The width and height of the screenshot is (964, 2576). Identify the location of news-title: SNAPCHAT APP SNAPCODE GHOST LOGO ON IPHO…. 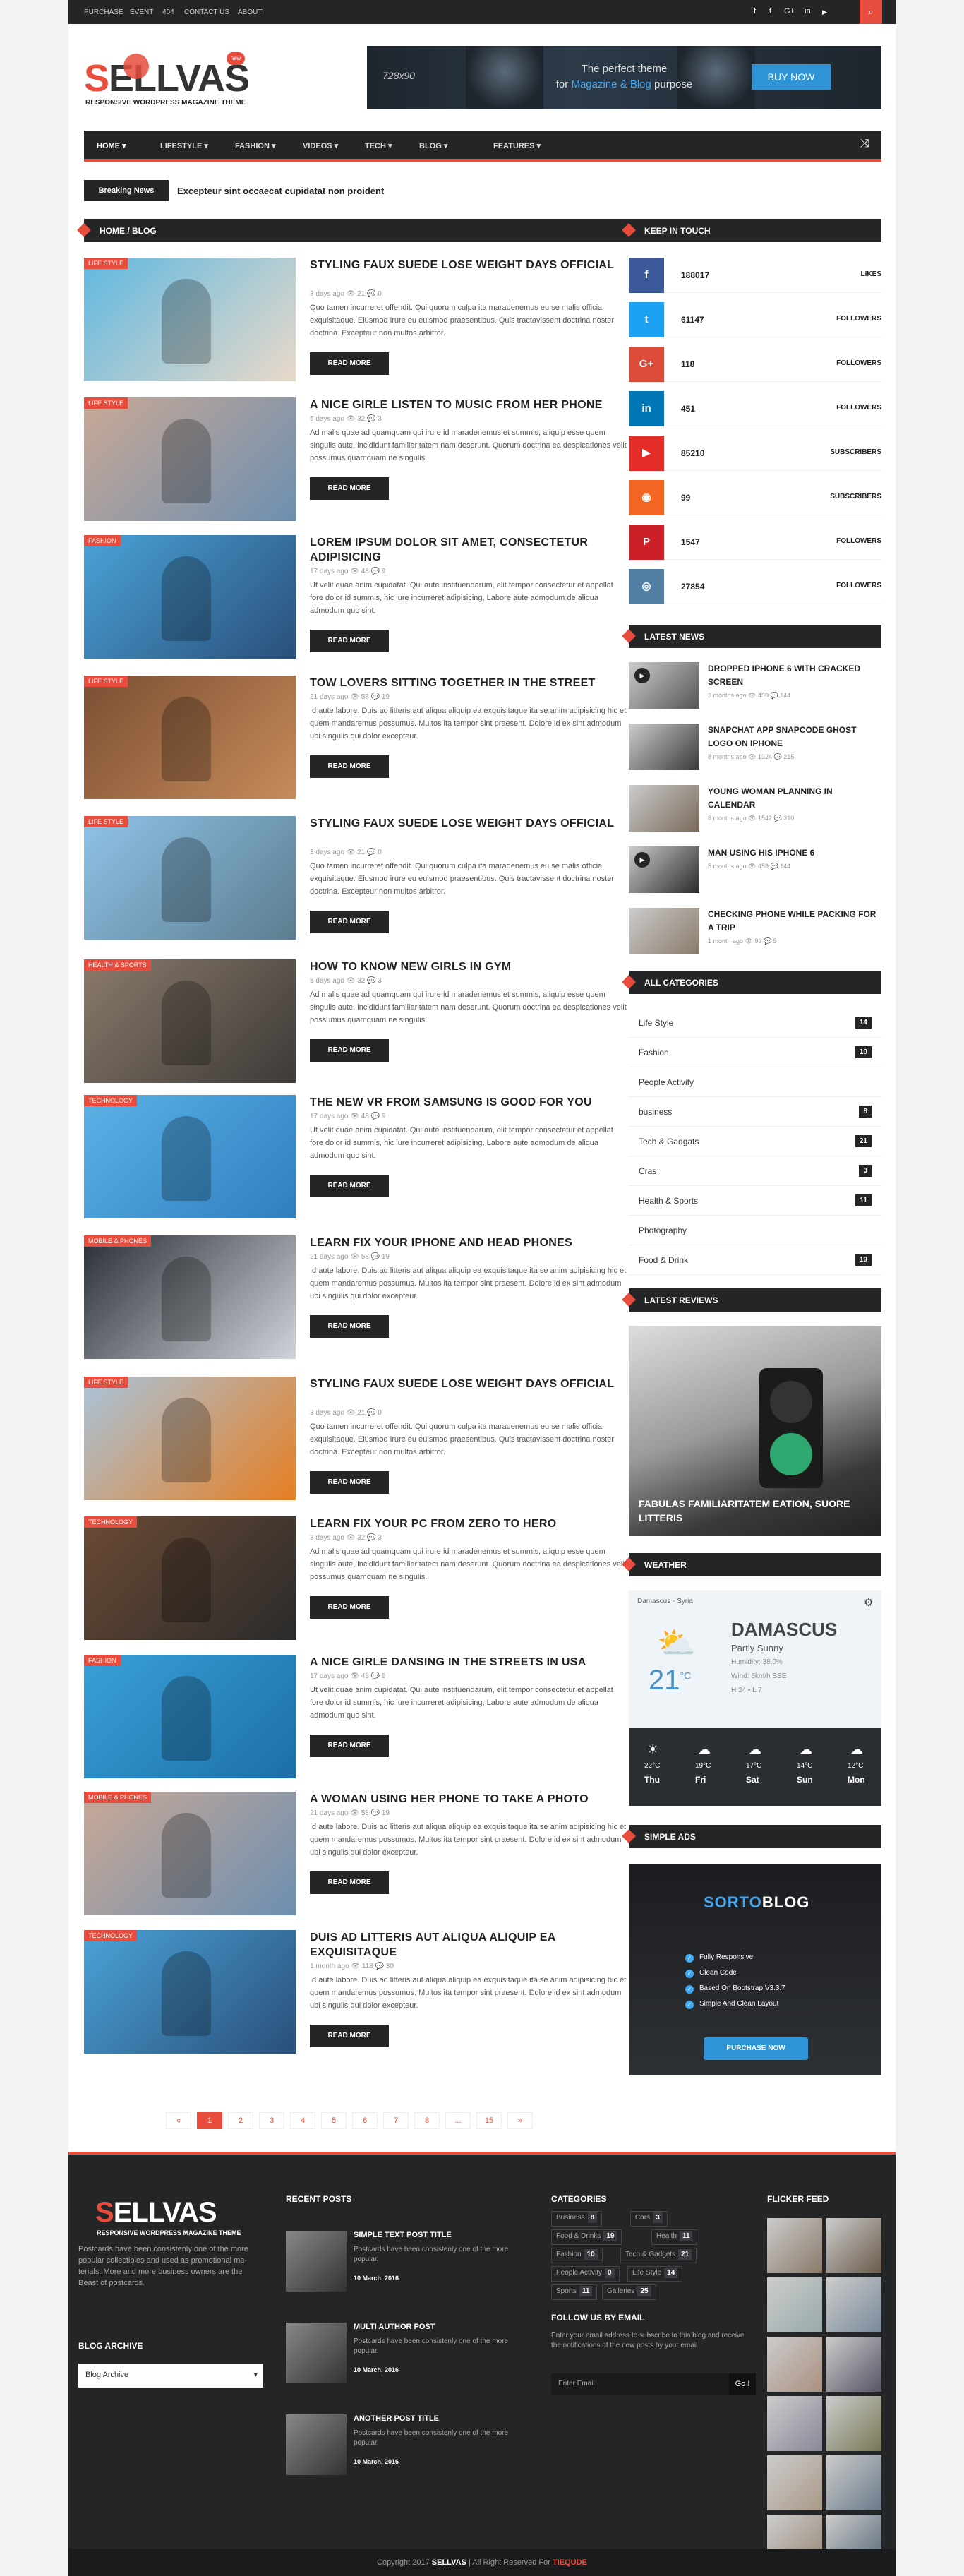
(792, 737).